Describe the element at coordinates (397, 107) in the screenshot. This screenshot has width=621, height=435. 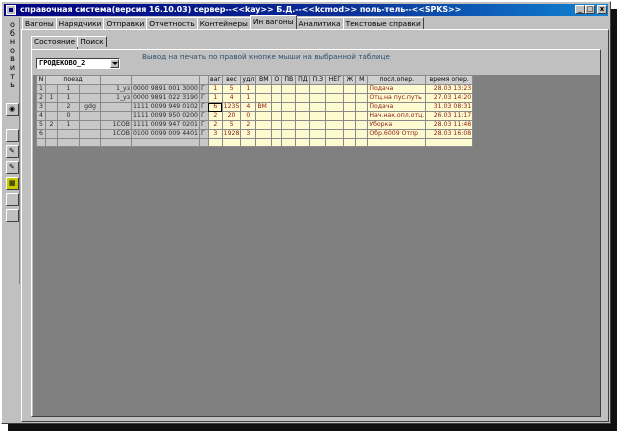
I see `grid-cell: Подача` at that location.